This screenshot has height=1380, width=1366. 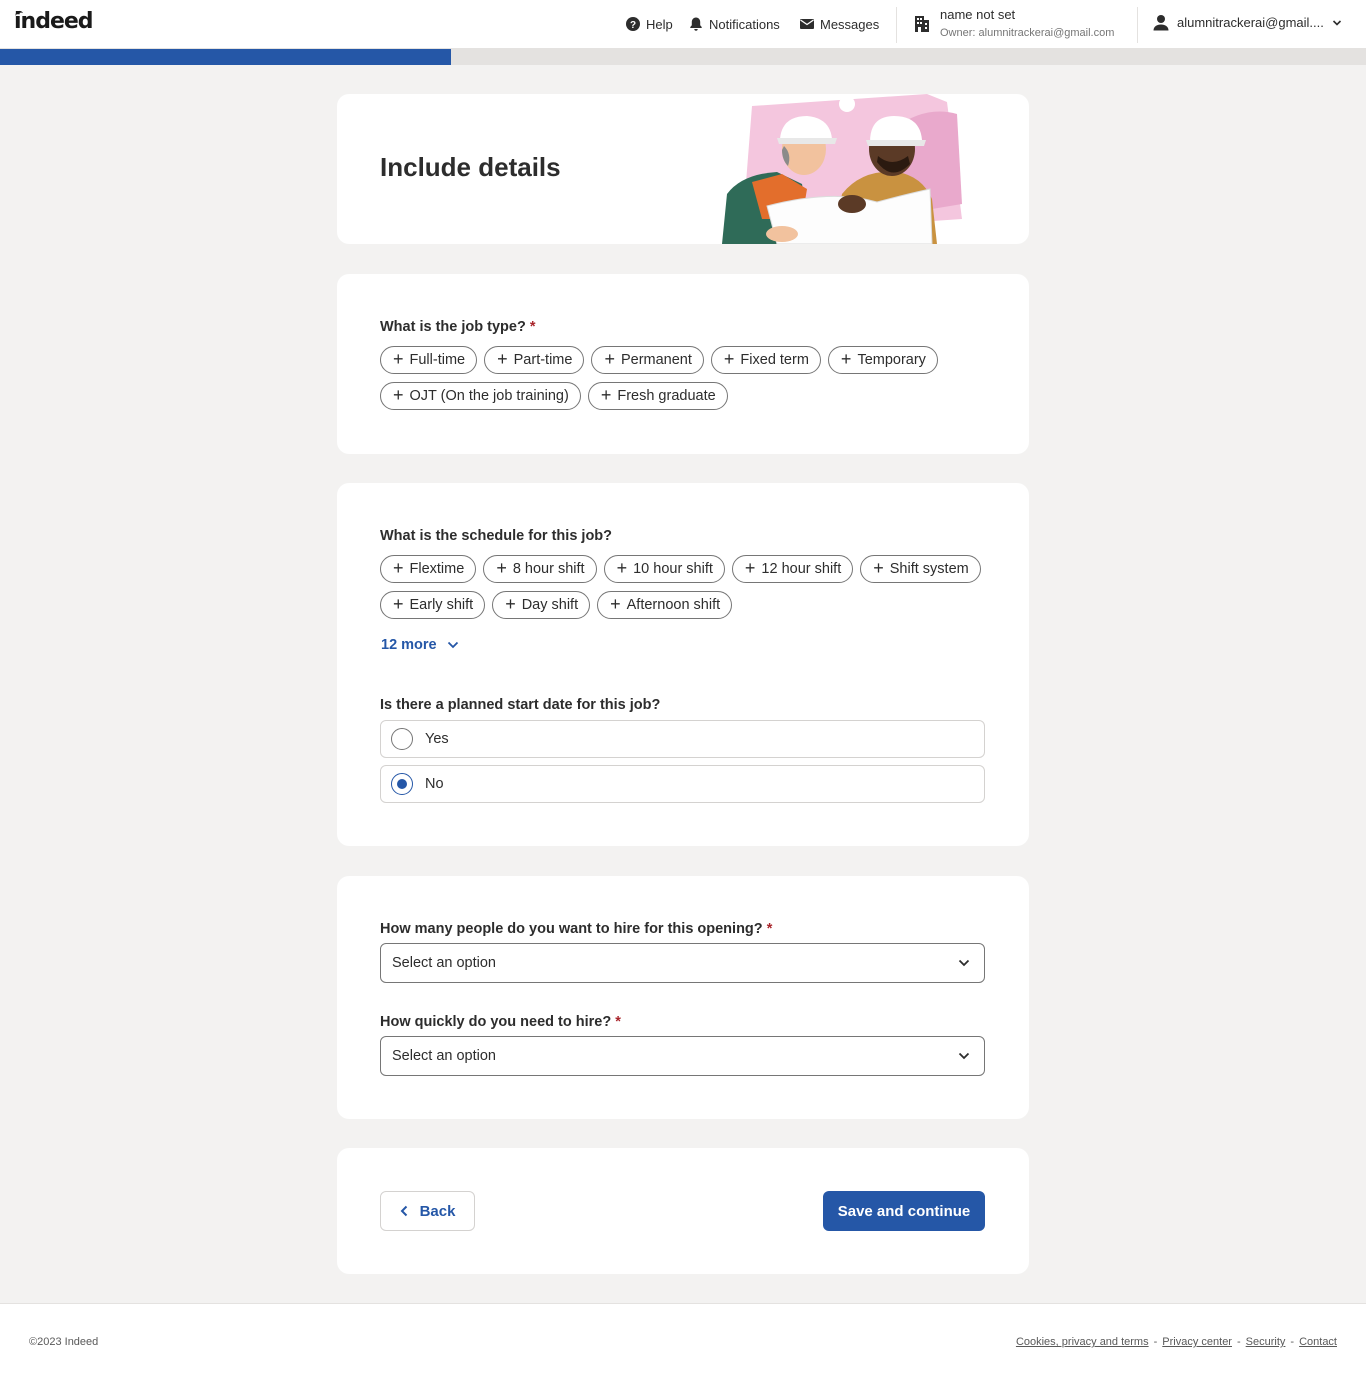 I want to click on more-label: 12 more, so click(x=409, y=645).